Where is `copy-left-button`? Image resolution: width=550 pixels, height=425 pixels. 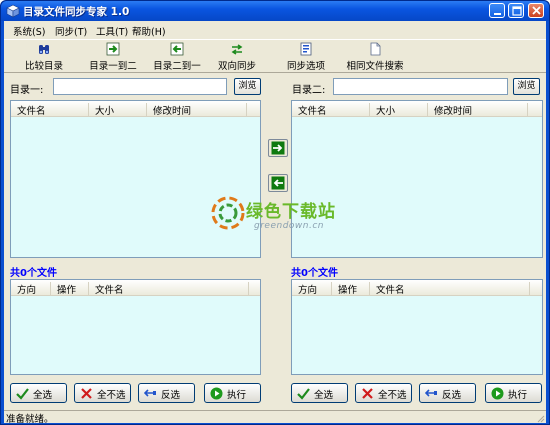
copy-left-button is located at coordinates (278, 183).